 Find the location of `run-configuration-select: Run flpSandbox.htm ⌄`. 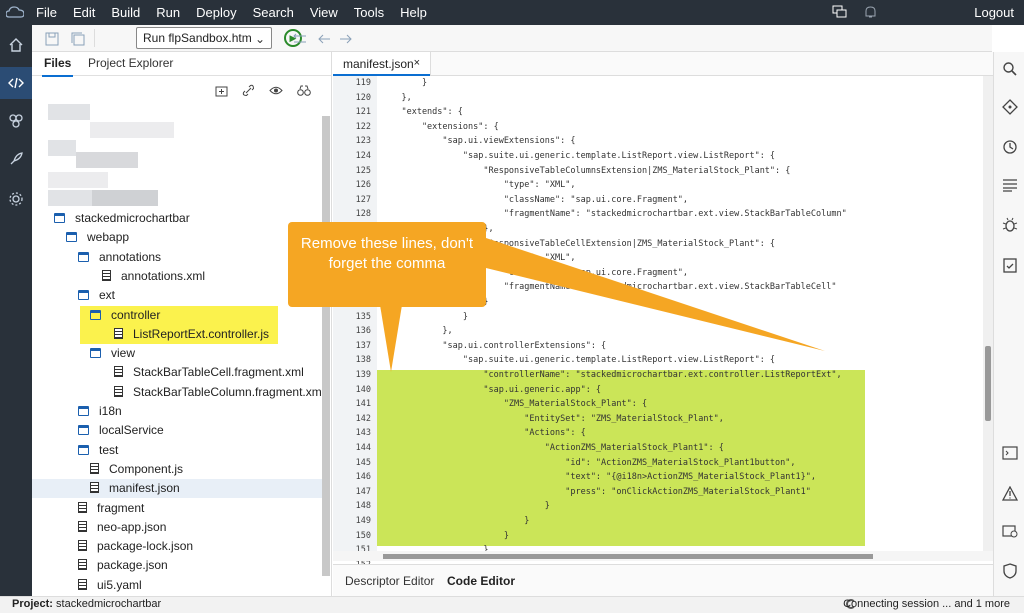

run-configuration-select: Run flpSandbox.htm ⌄ is located at coordinates (204, 38).